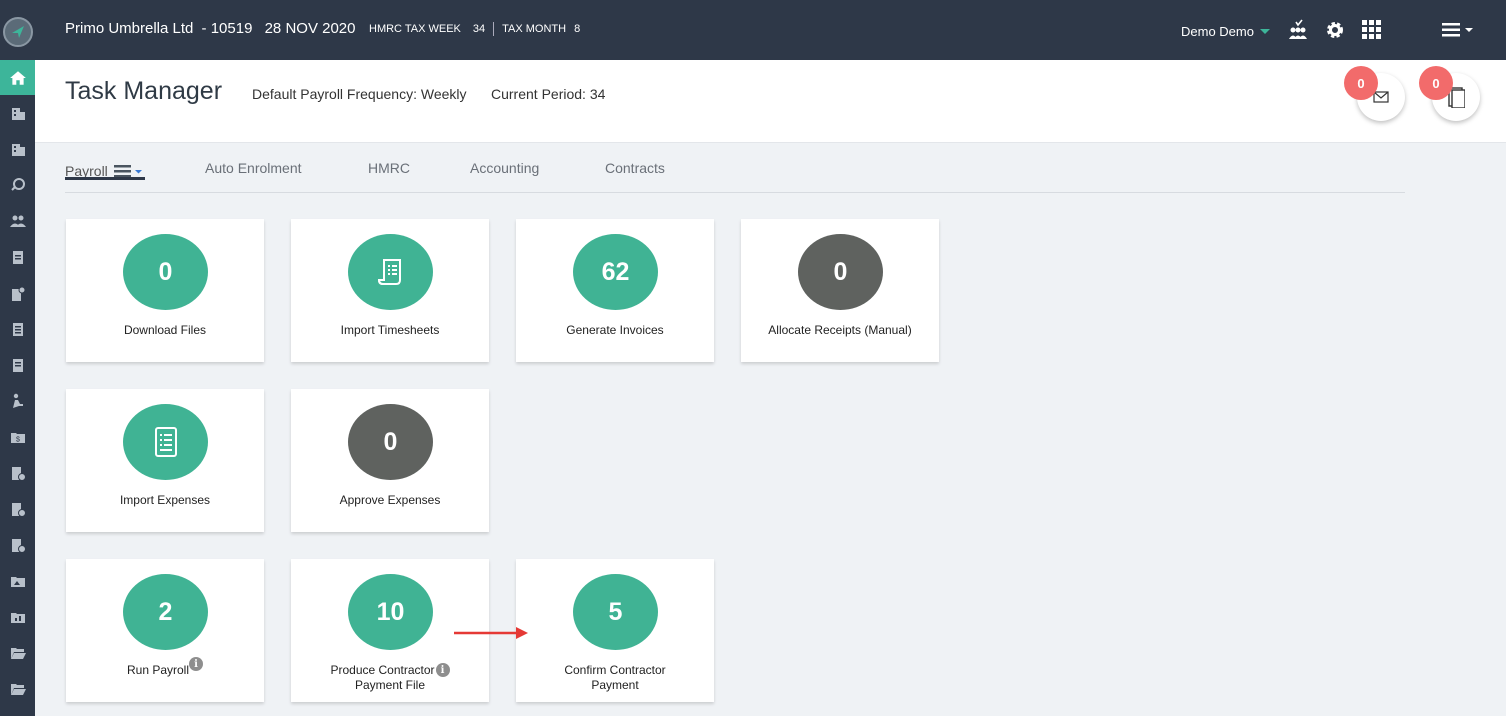 The width and height of the screenshot is (1506, 716). I want to click on card-label: Generate Invoices, so click(615, 330).